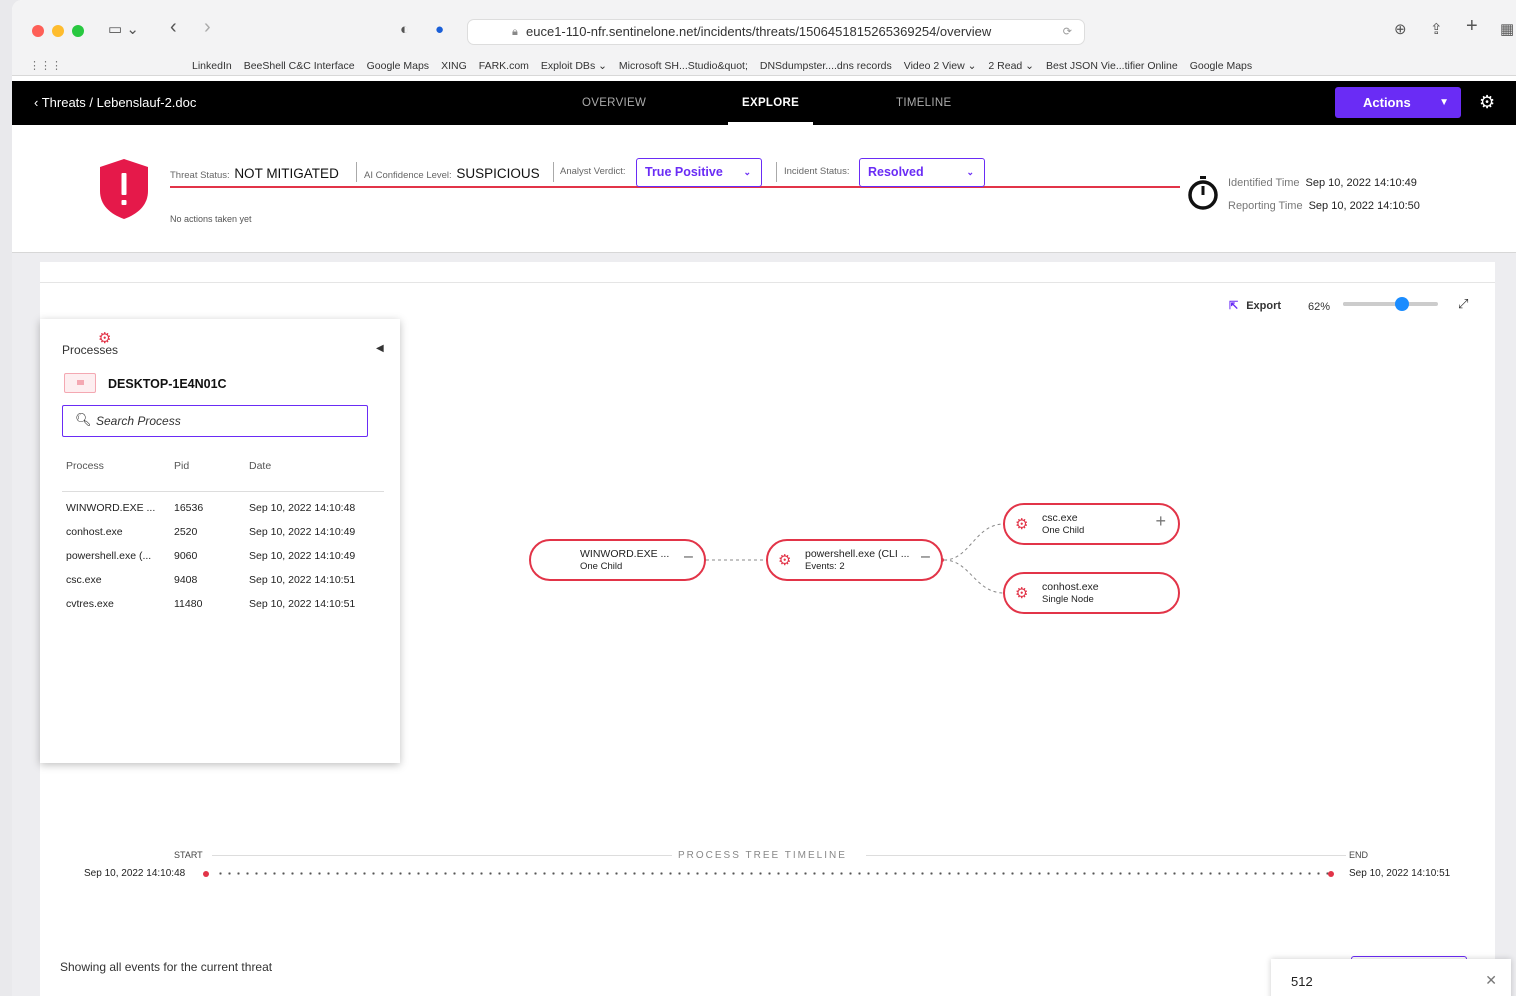  Describe the element at coordinates (226, 608) in the screenshot. I see `process-row: cvtres.exe 11480 Sep 10, 2022 14:10:51` at that location.